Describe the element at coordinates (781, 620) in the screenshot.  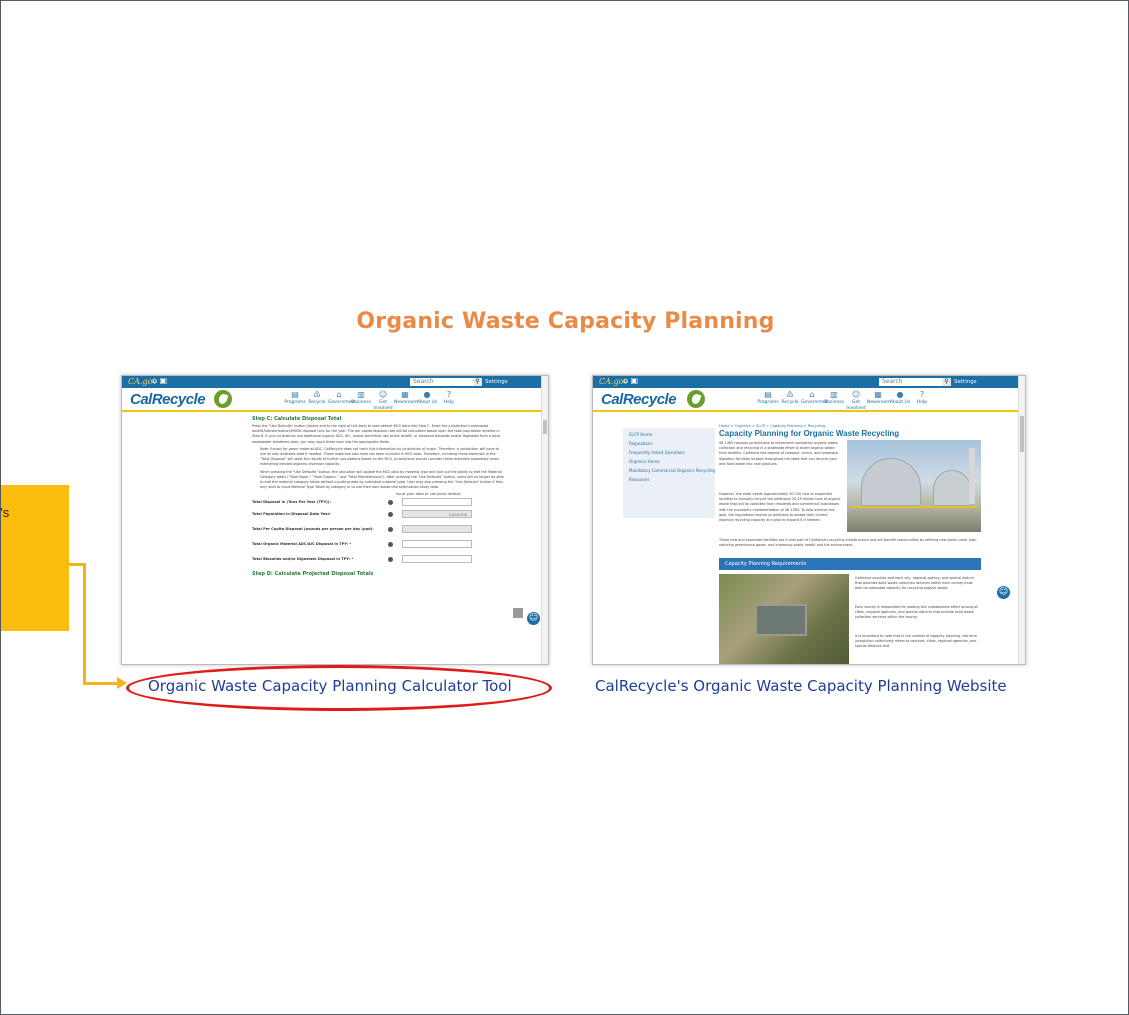
I see `pond` at that location.